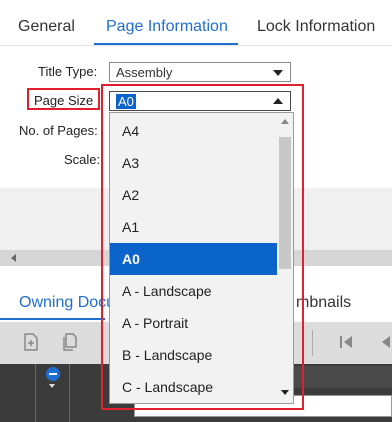 The image size is (392, 422). I want to click on dropdown-option: A3, so click(193, 163).